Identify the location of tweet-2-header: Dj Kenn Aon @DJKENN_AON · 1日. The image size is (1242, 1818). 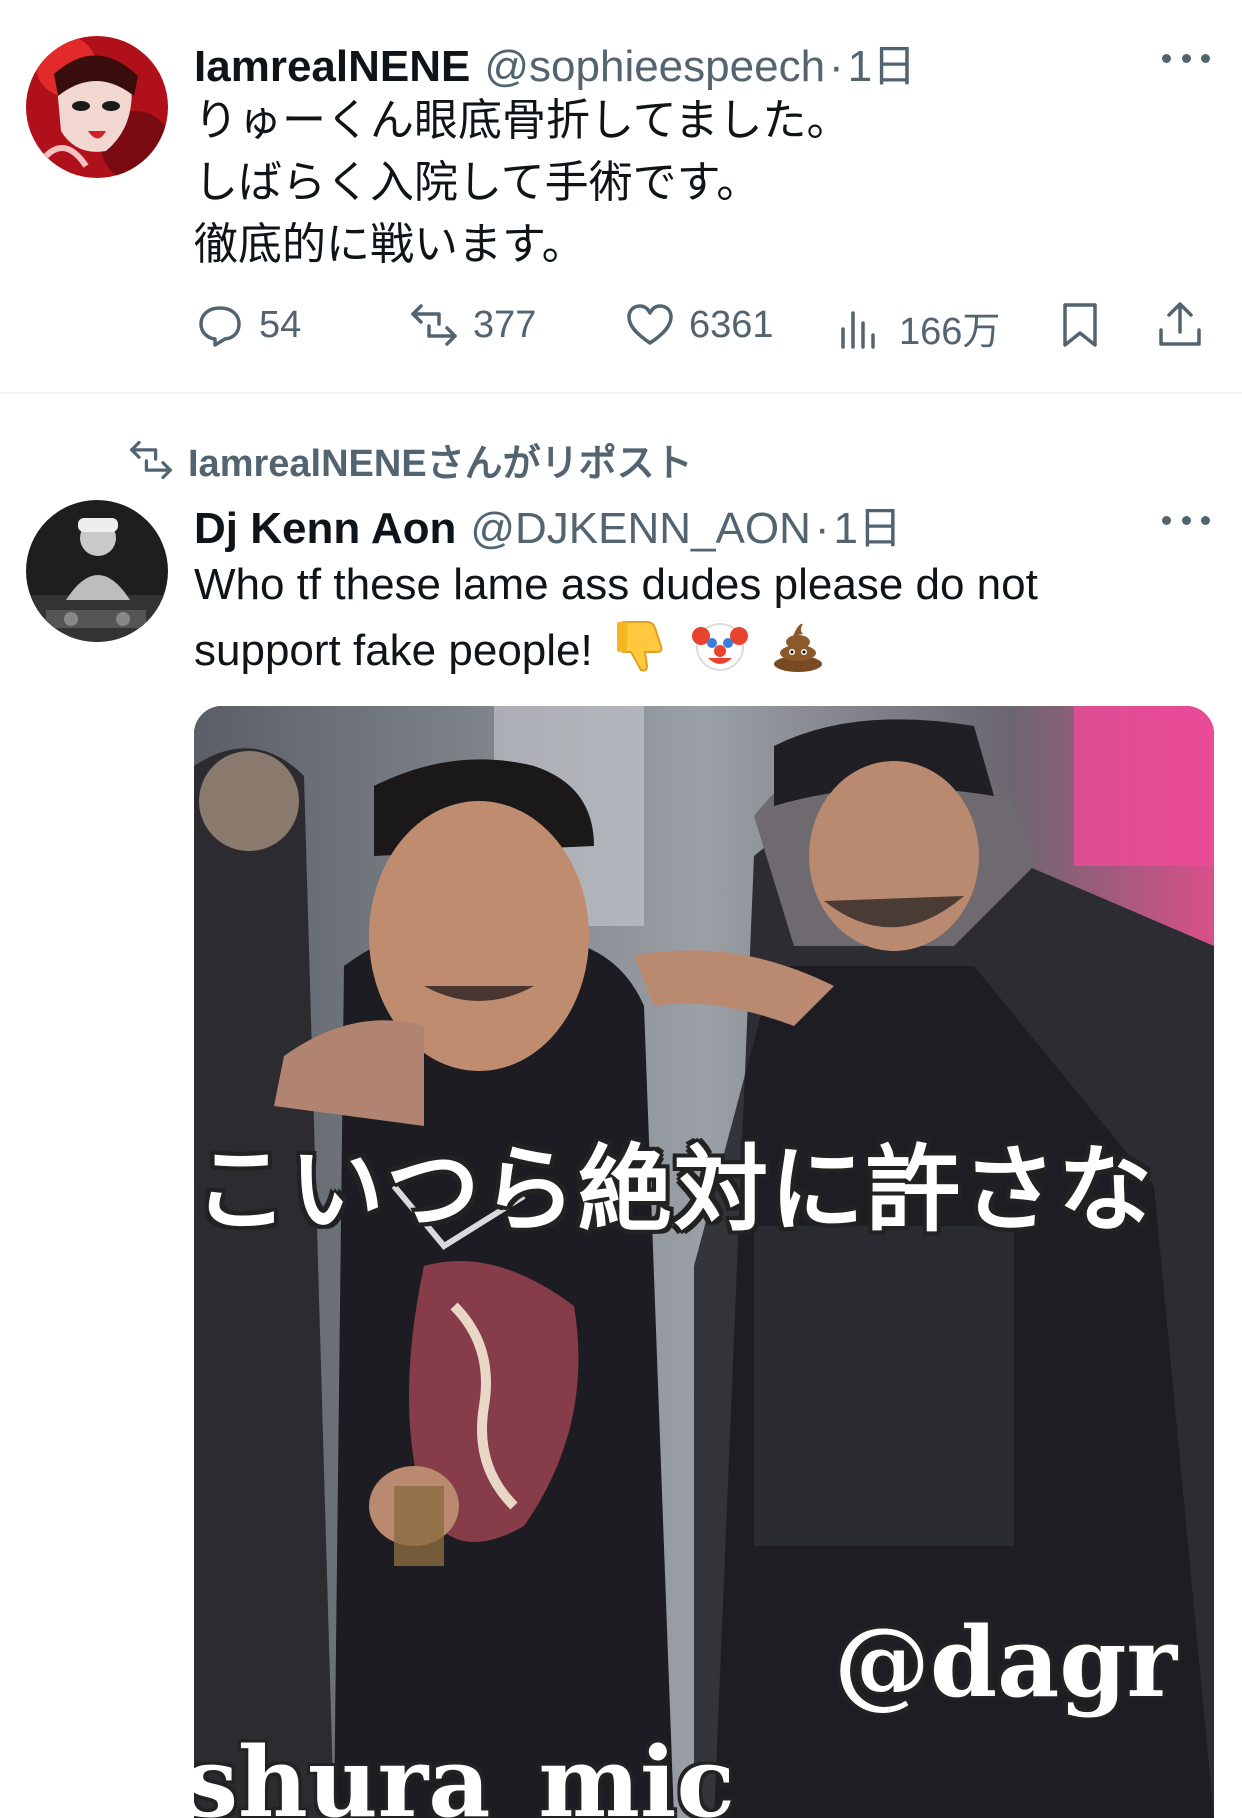
(548, 524).